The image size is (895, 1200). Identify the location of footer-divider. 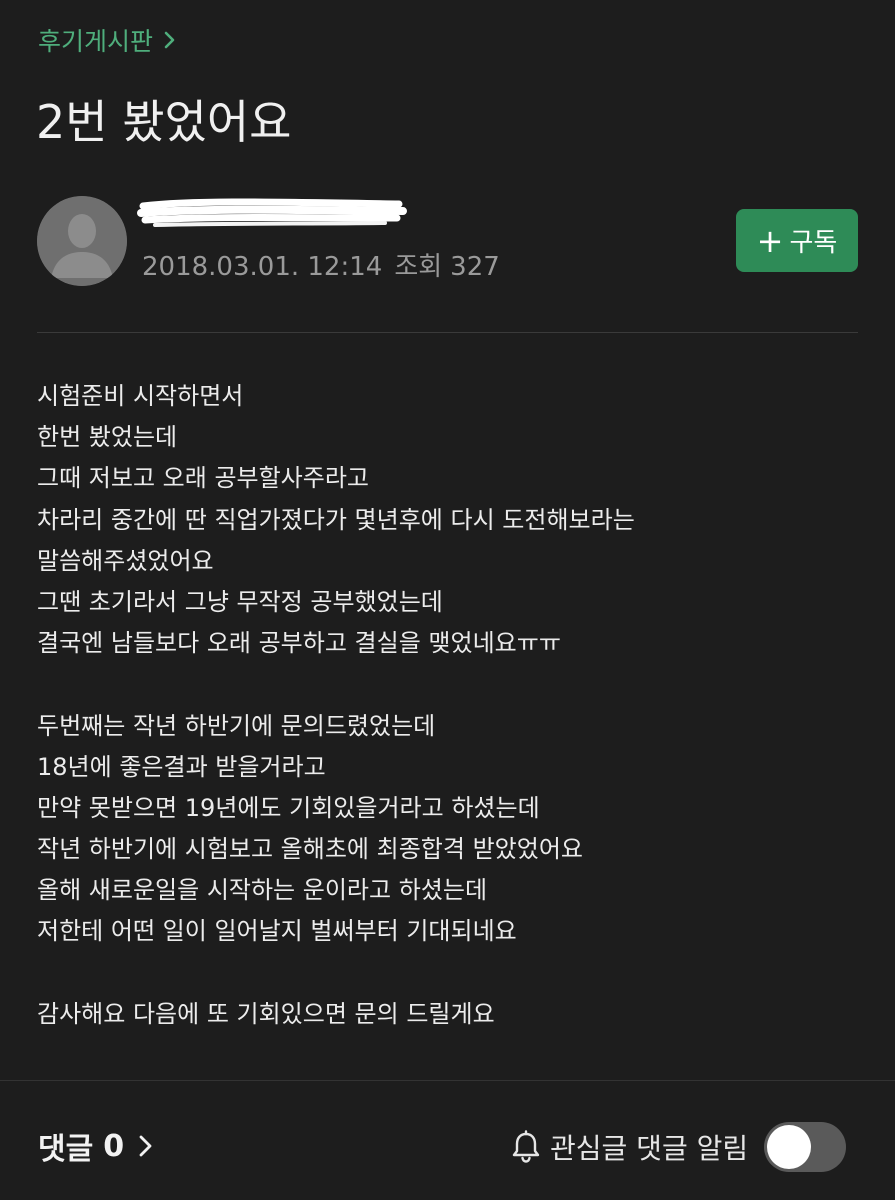
(447, 1080).